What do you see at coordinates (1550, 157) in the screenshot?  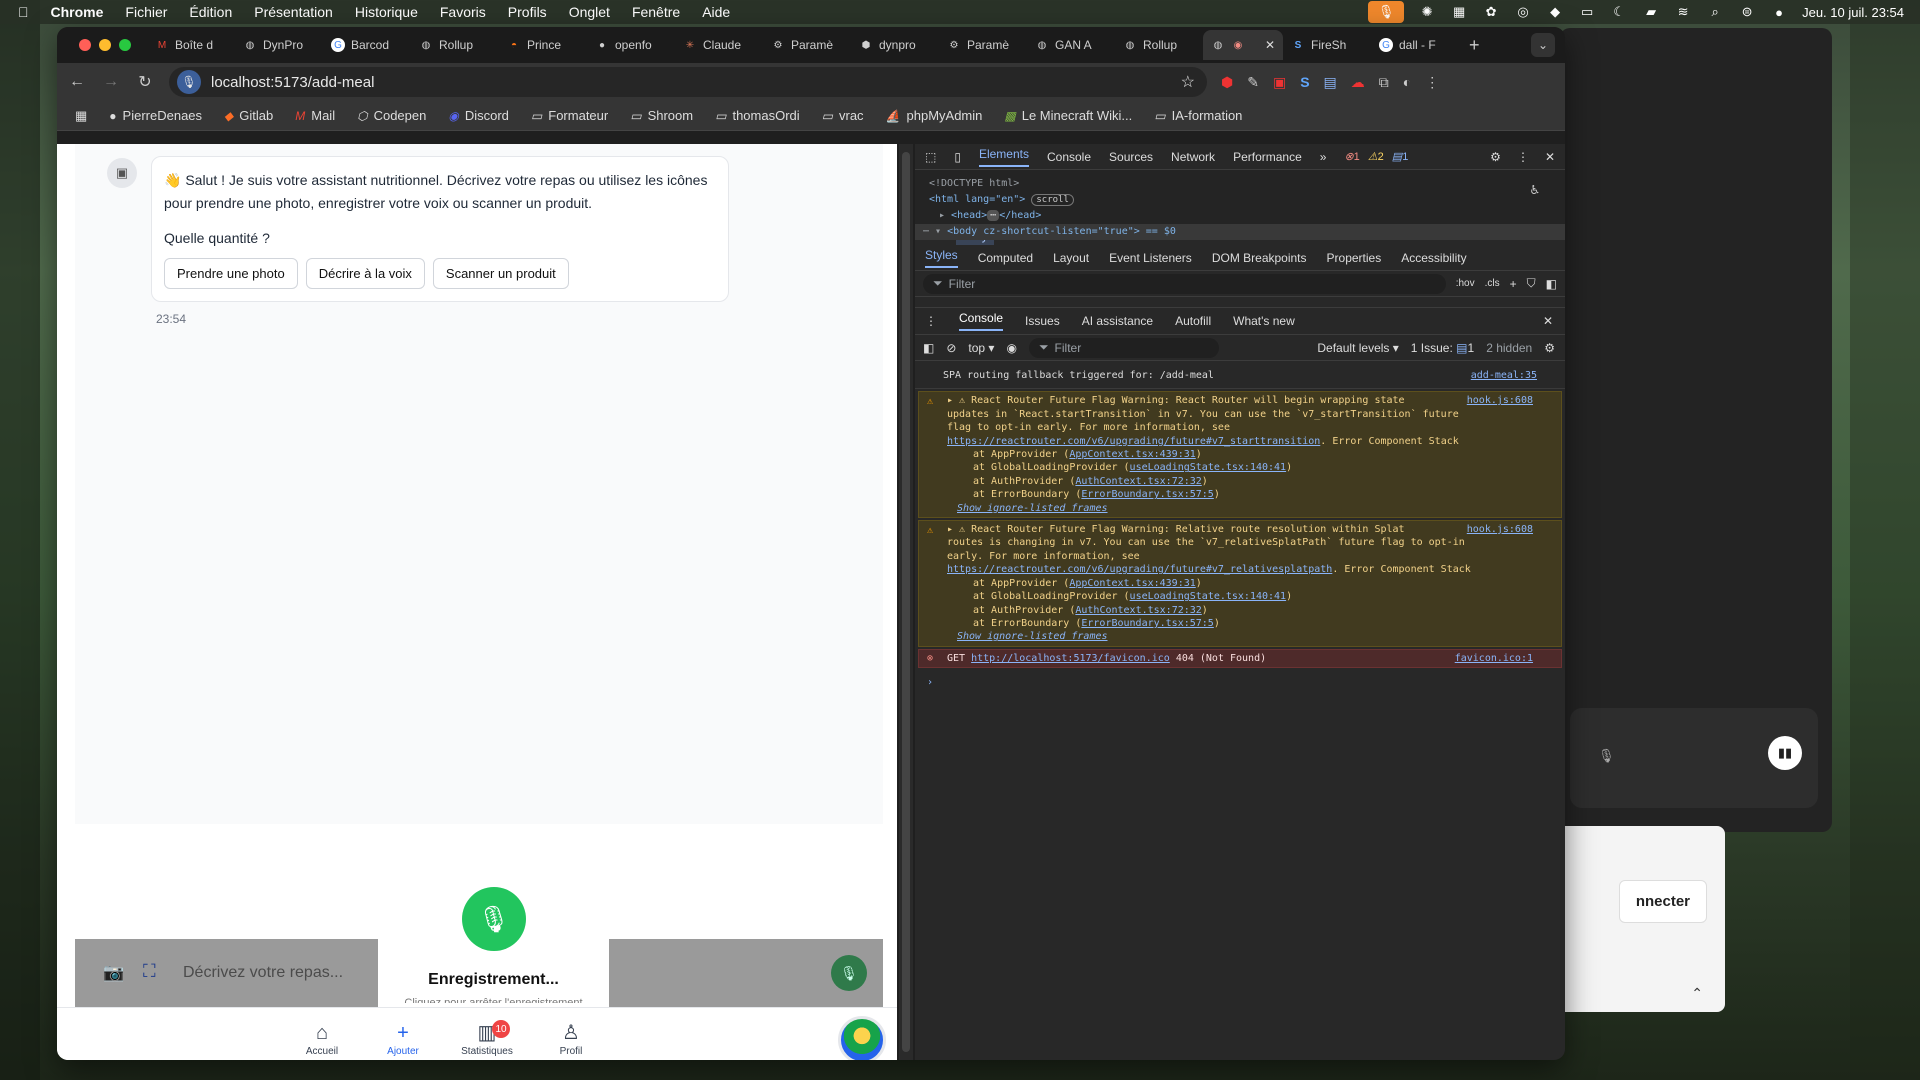 I see `close-devtools-icon: ✕` at bounding box center [1550, 157].